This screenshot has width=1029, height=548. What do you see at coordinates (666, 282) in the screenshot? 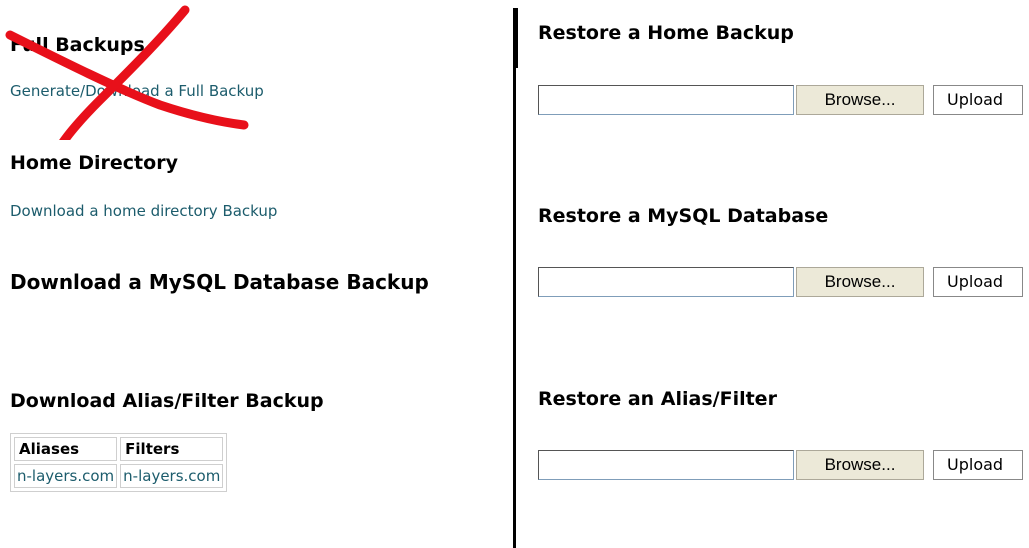
I see `restore-mysql-file-input` at bounding box center [666, 282].